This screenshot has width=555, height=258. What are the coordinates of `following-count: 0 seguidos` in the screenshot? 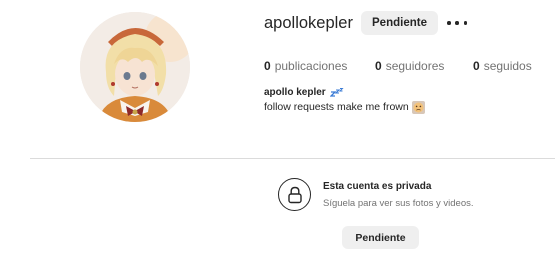 It's located at (502, 66).